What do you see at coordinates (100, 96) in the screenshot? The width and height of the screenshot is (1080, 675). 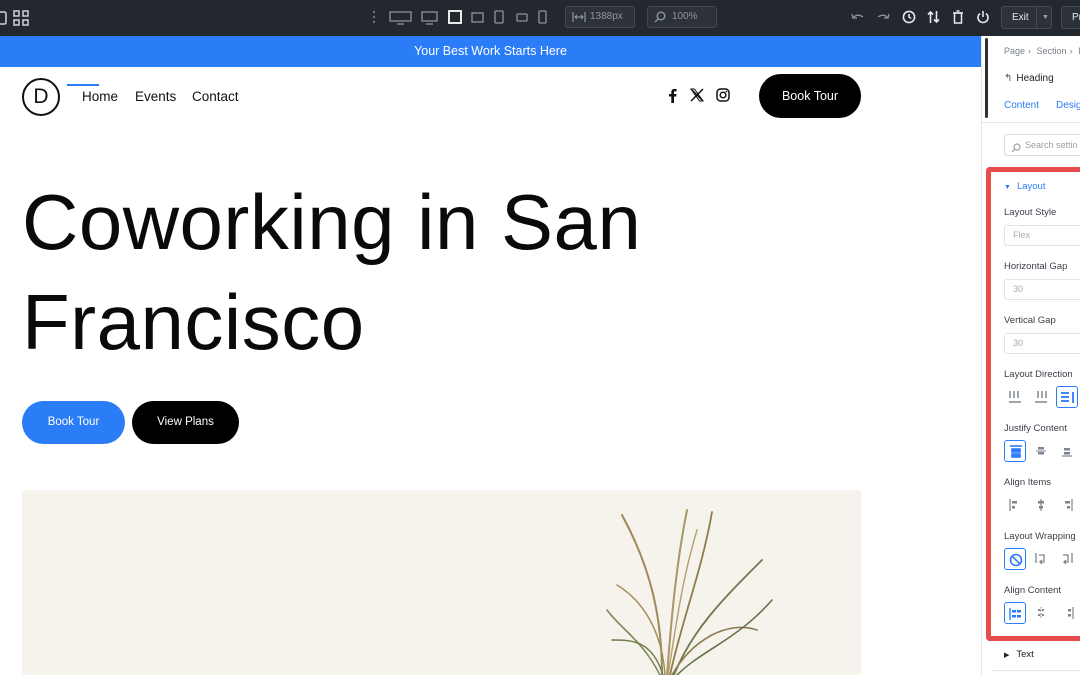 I see `nav-link-home: Home` at bounding box center [100, 96].